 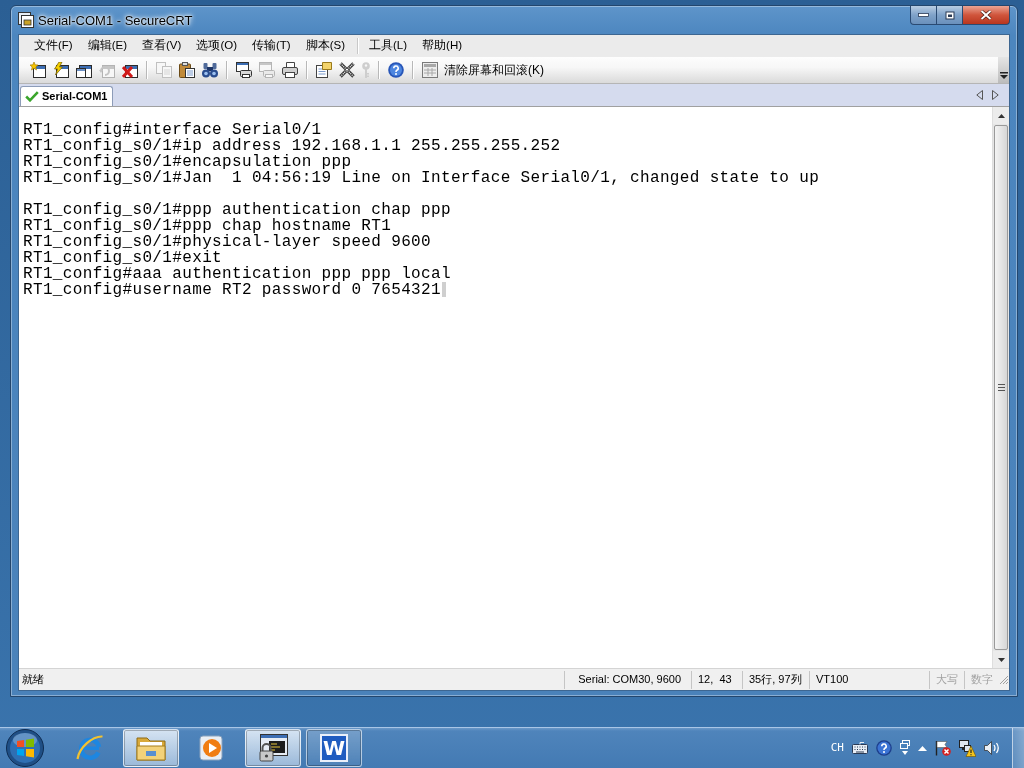 What do you see at coordinates (210, 70) in the screenshot?
I see `binoculars-icon` at bounding box center [210, 70].